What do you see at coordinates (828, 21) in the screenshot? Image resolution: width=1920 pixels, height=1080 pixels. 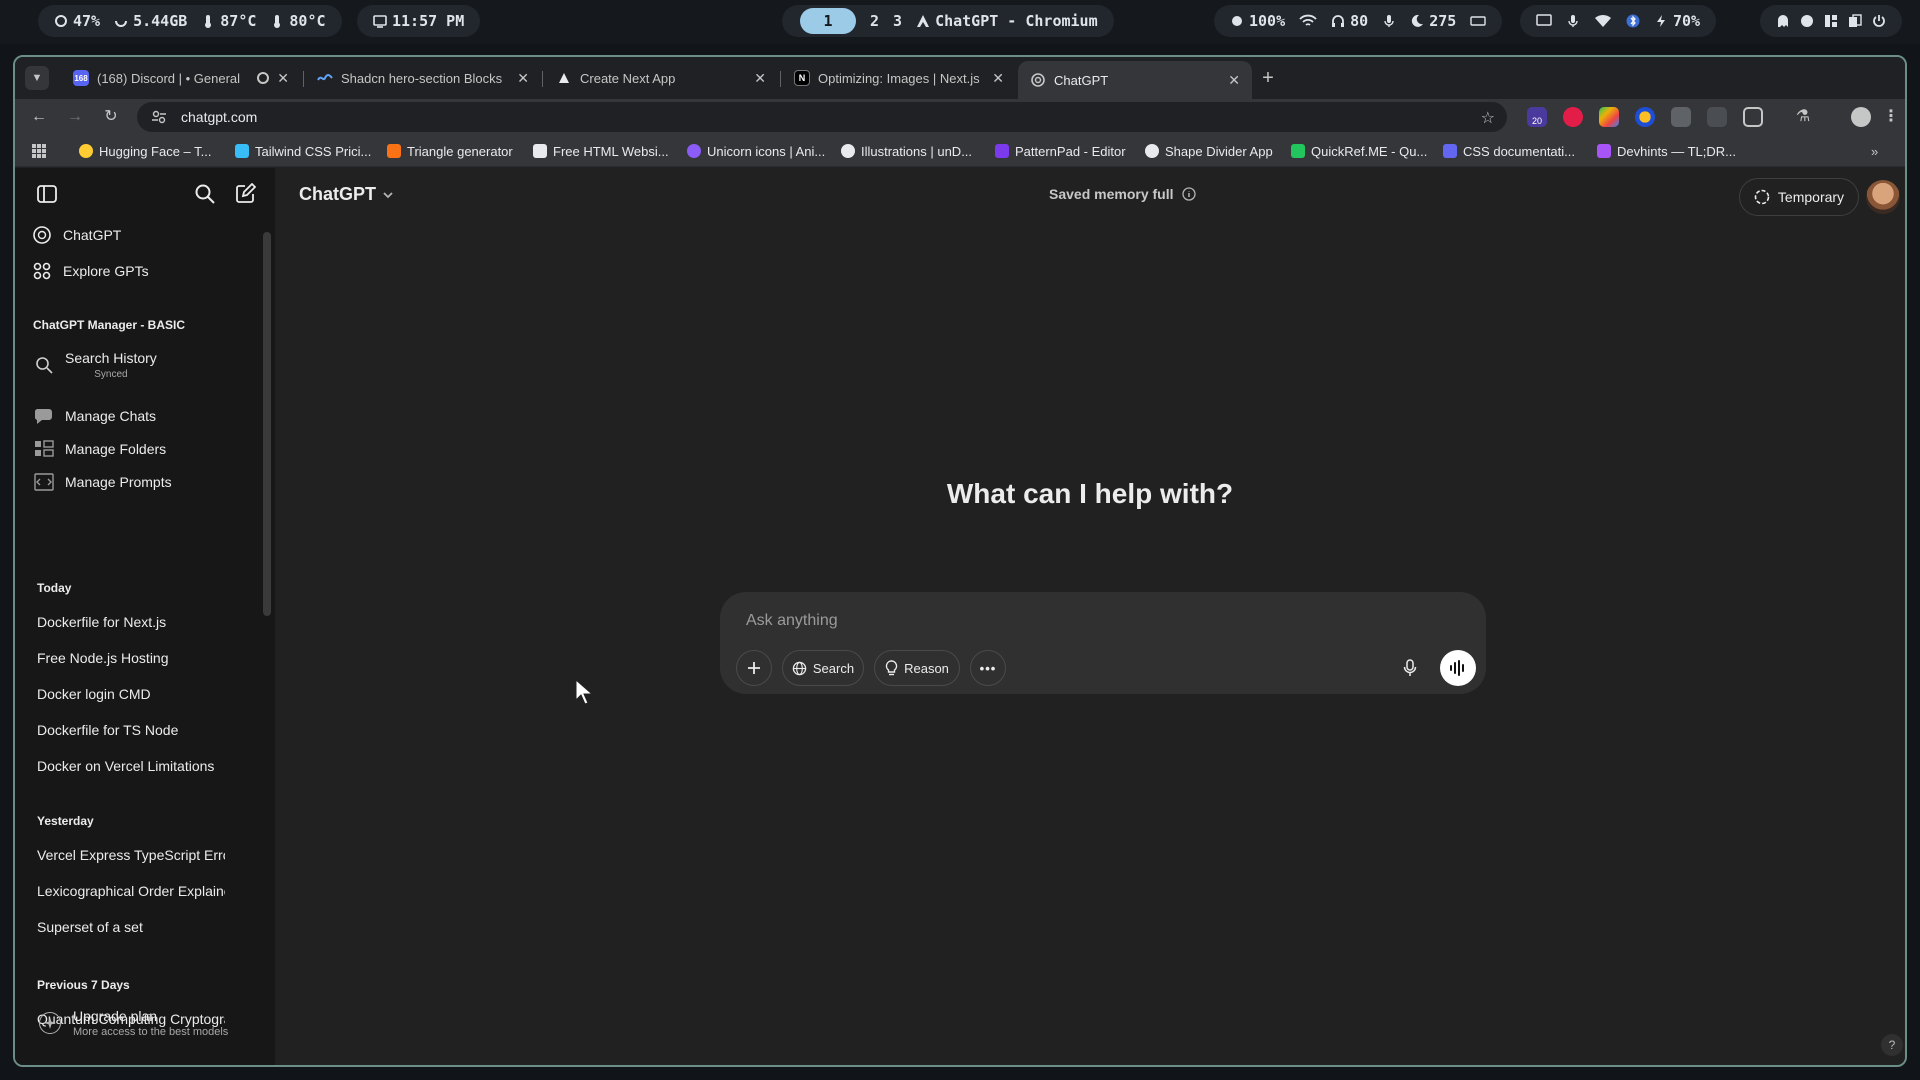 I see `workspace-1: 1` at bounding box center [828, 21].